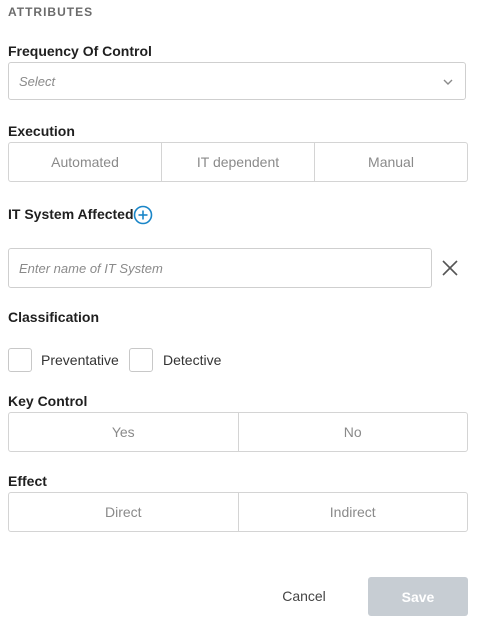 The width and height of the screenshot is (494, 618). Describe the element at coordinates (80, 51) in the screenshot. I see `frequency-label: Frequency Of Control` at that location.